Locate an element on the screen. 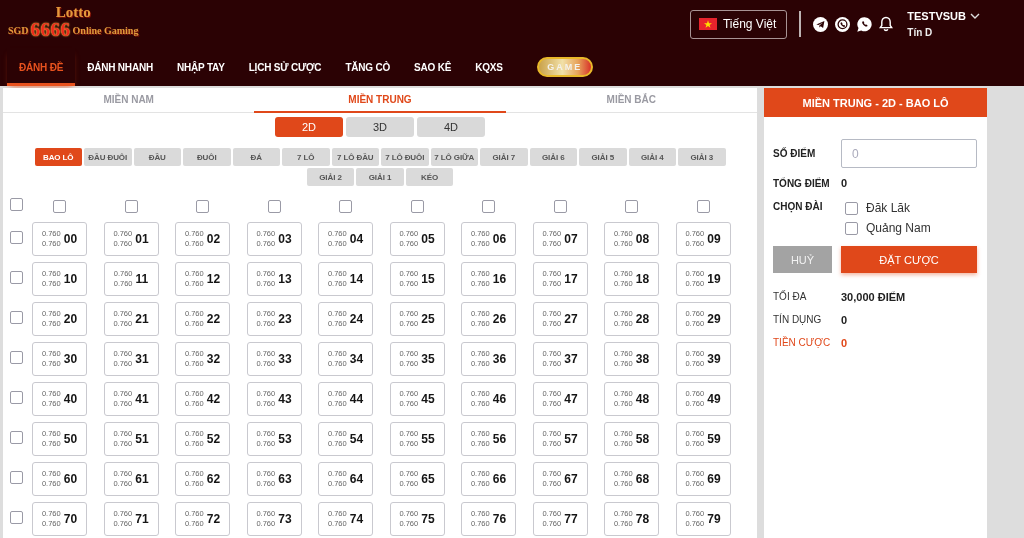 The image size is (1024, 538). bet-type-tab: ĐÁ is located at coordinates (256, 157).